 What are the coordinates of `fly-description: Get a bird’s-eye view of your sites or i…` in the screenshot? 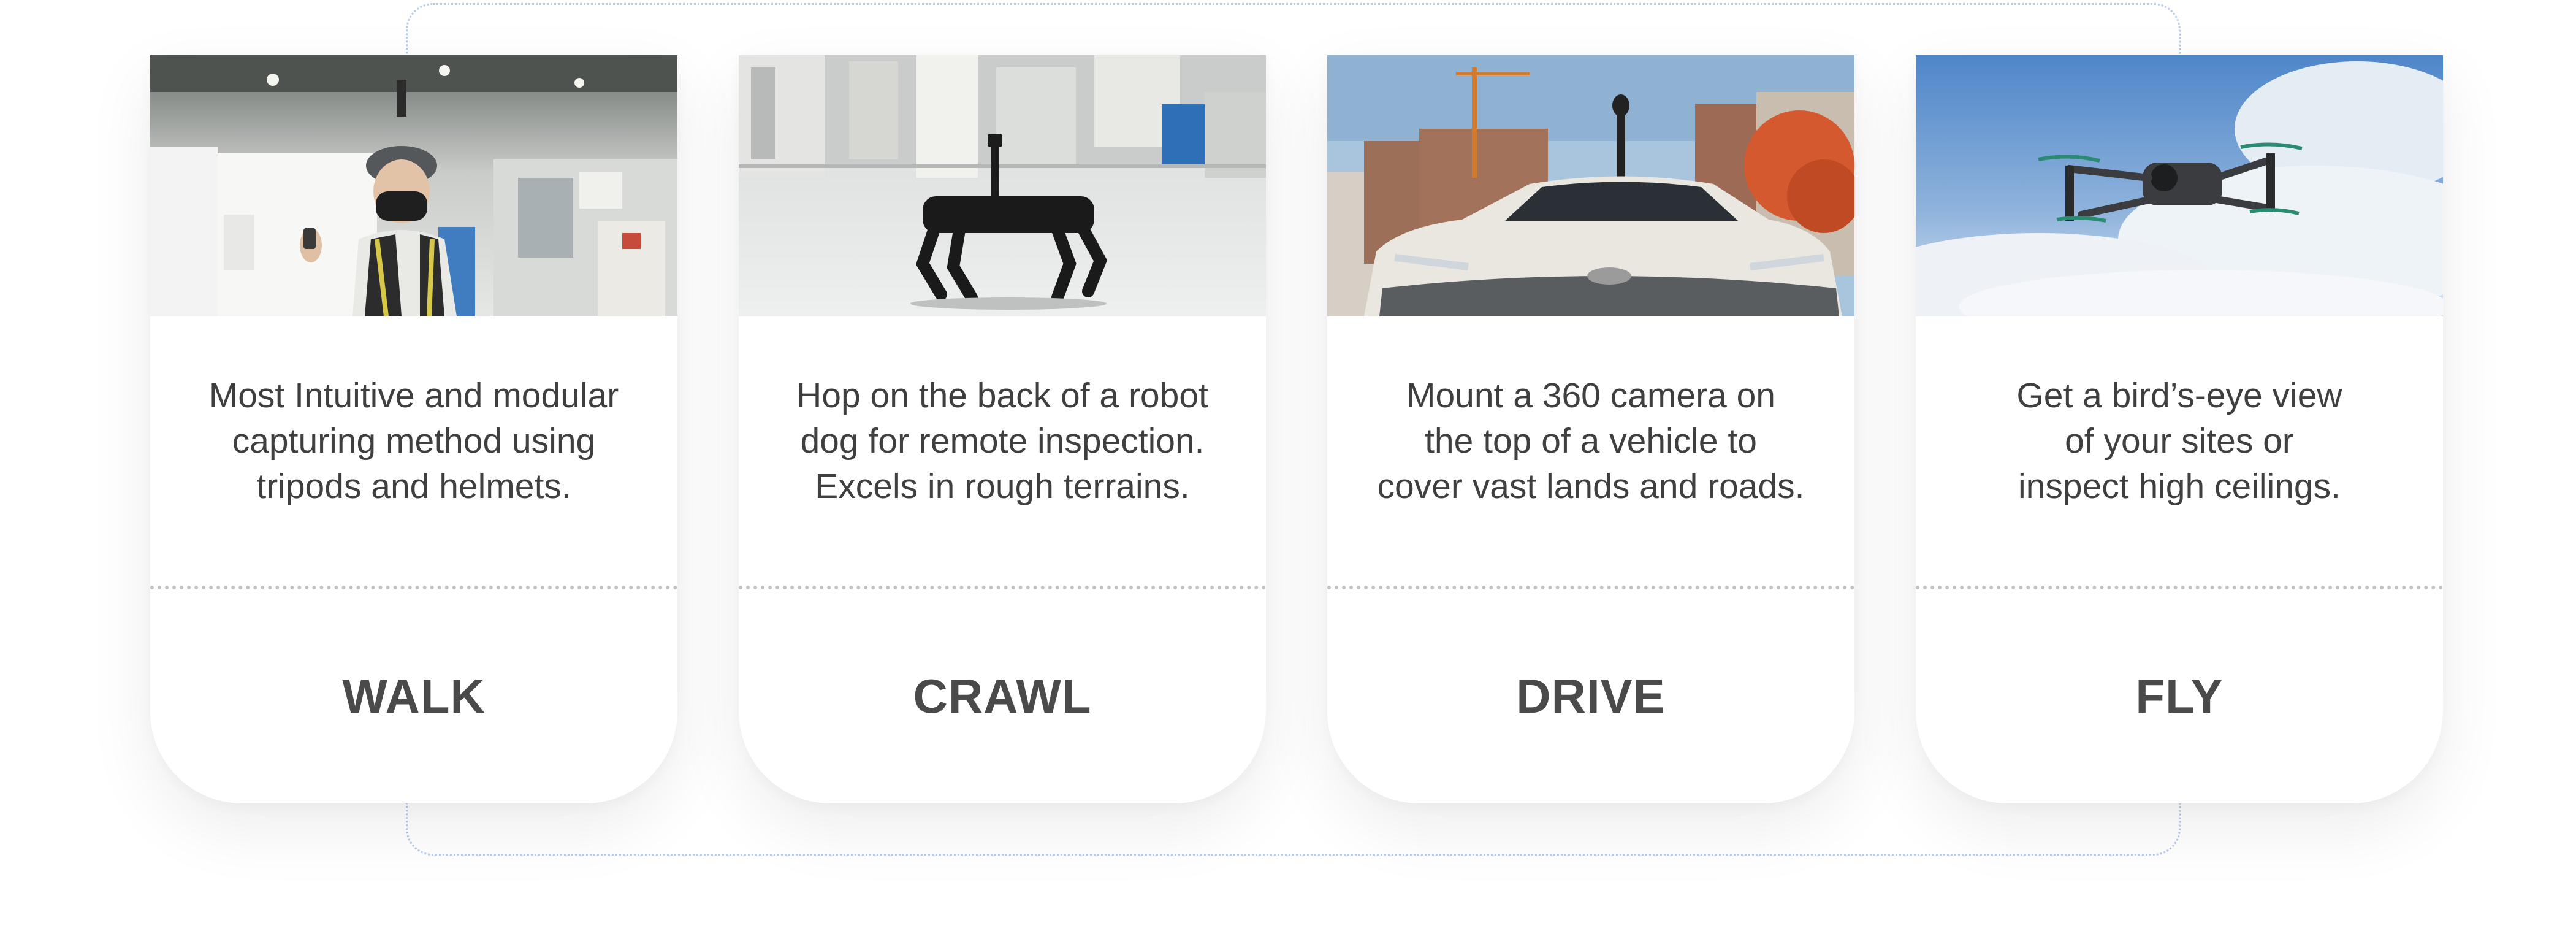 It's located at (2179, 441).